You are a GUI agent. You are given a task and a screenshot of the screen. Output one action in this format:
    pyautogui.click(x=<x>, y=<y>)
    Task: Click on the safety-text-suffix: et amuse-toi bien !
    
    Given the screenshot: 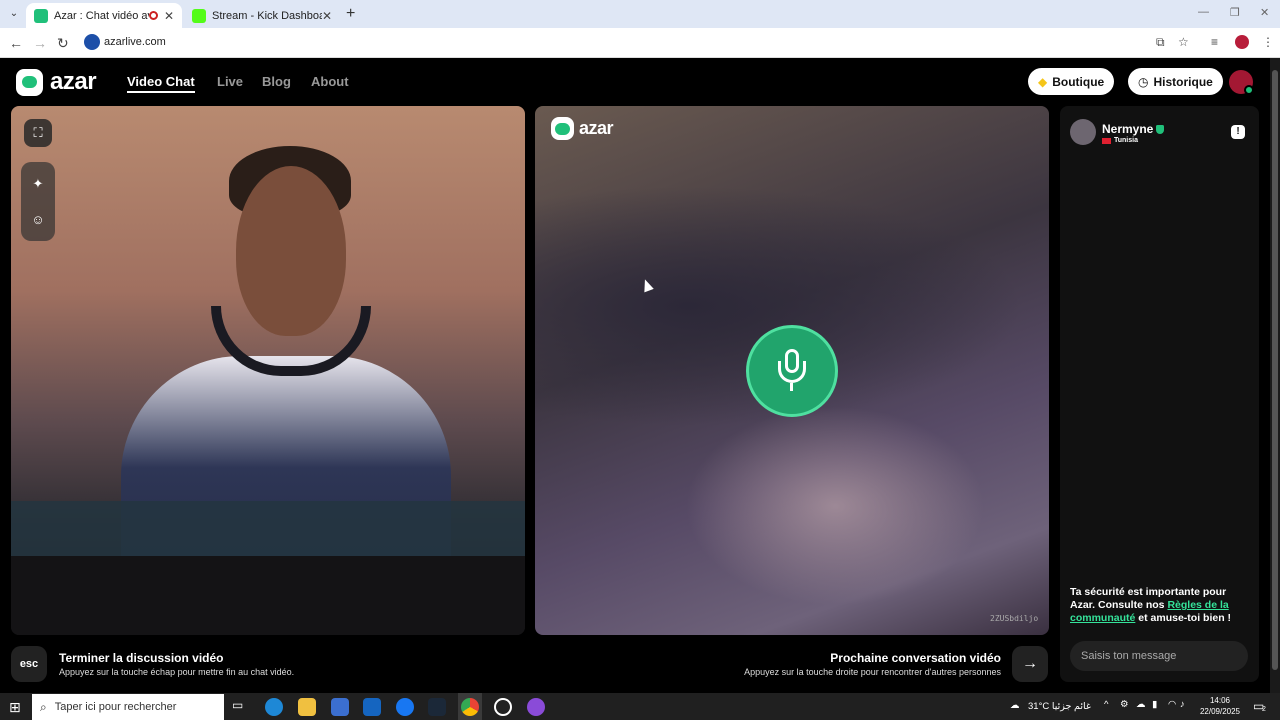 What is the action you would take?
    pyautogui.click(x=1183, y=618)
    